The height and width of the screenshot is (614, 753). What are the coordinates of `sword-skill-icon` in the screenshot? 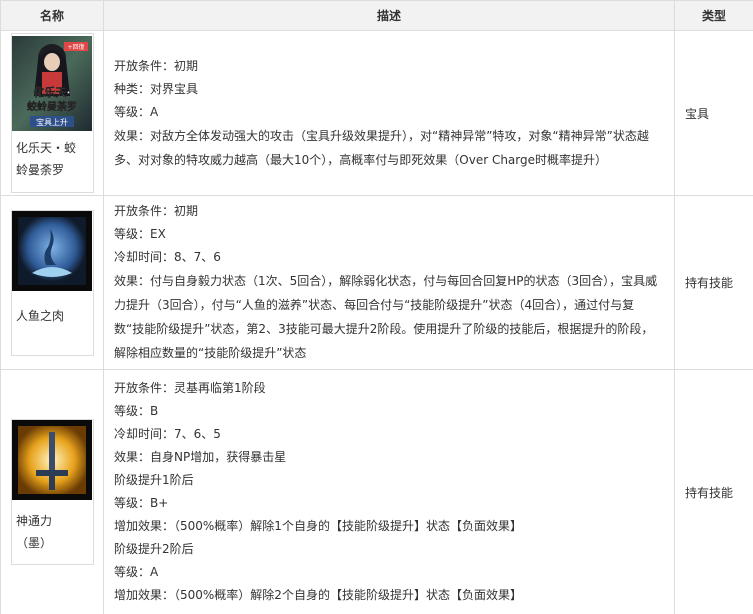 It's located at (52, 460).